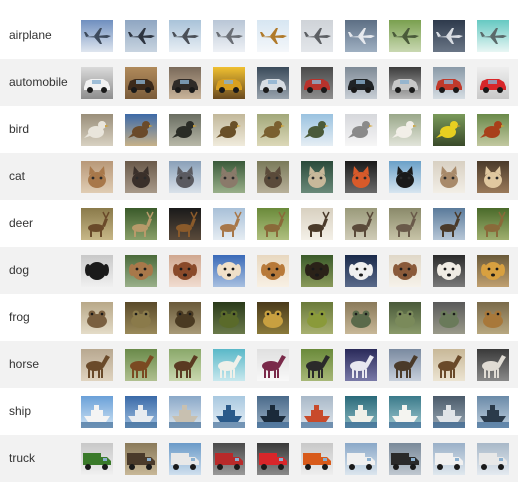 The image size is (524, 482). Describe the element at coordinates (20, 411) in the screenshot. I see `class-label: ship` at that location.